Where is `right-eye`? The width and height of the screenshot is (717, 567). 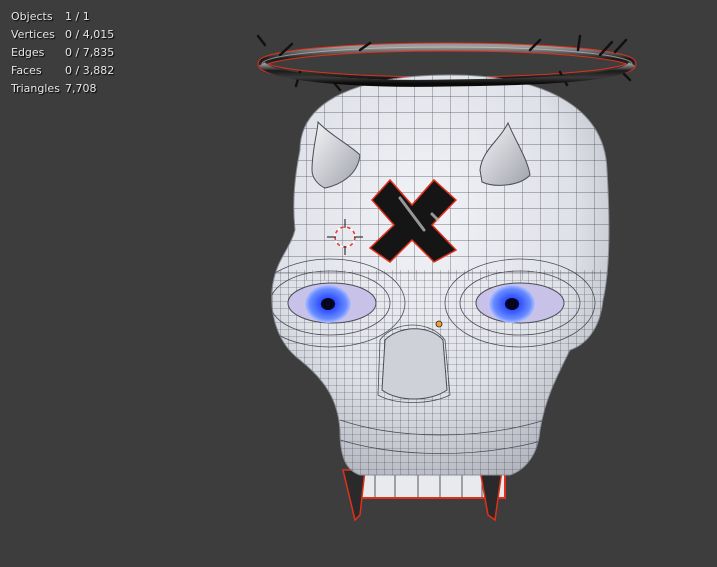
right-eye is located at coordinates (520, 303).